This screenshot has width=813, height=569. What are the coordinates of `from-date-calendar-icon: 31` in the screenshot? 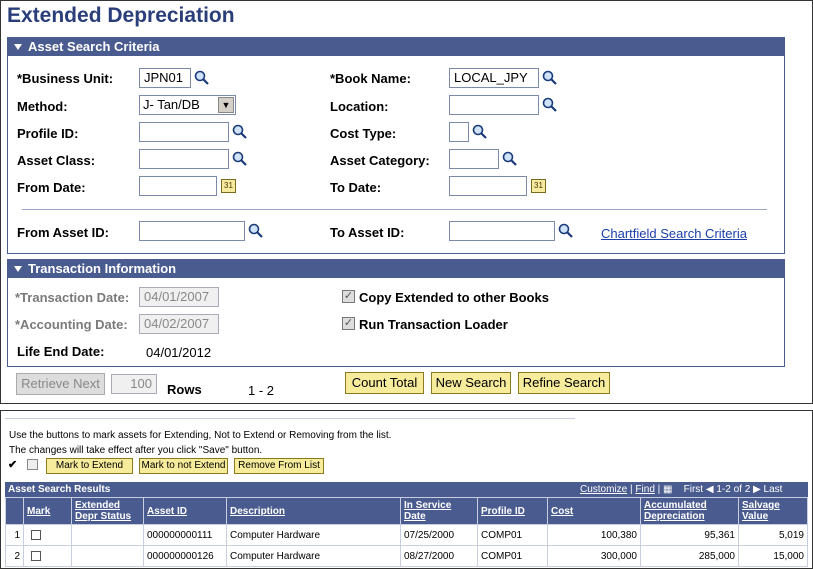 It's located at (228, 186).